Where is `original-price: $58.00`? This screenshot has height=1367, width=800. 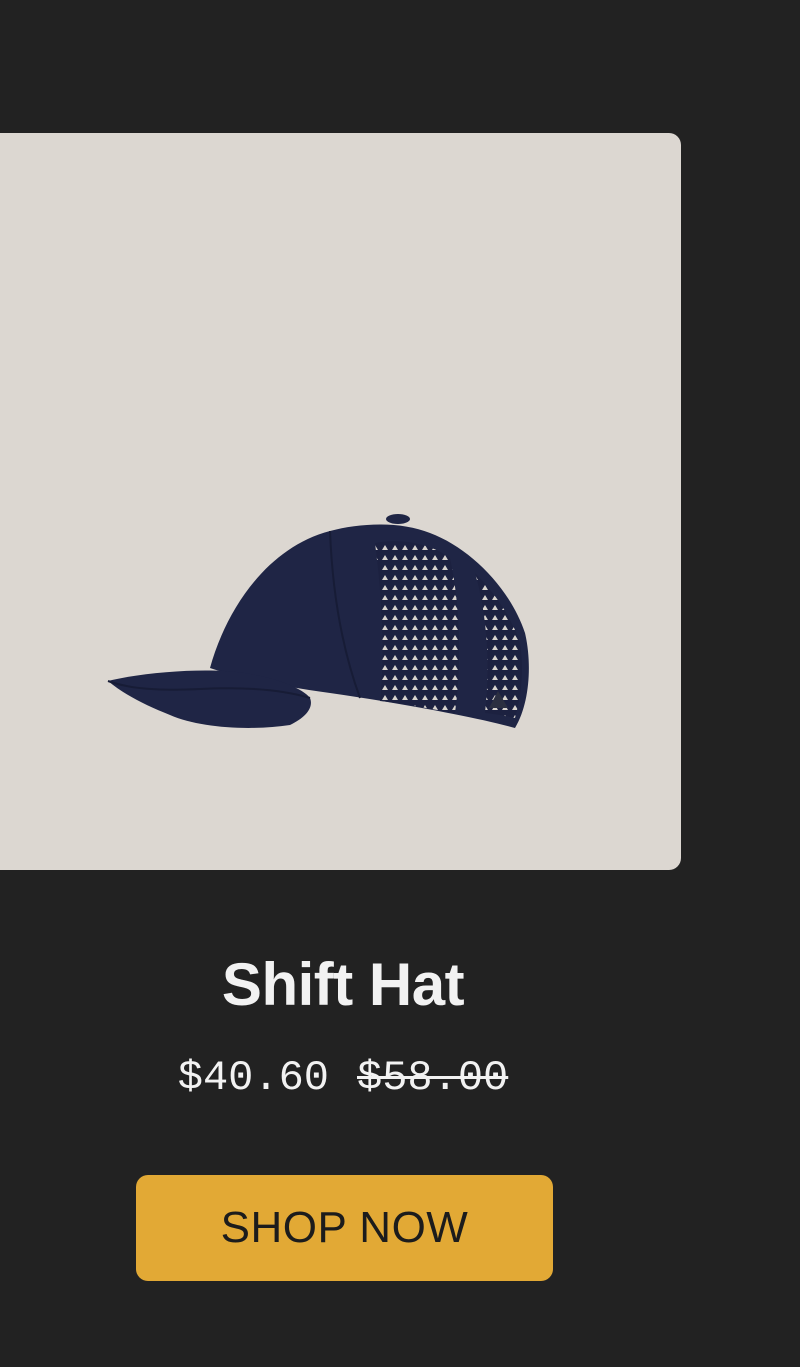 original-price: $58.00 is located at coordinates (433, 1078).